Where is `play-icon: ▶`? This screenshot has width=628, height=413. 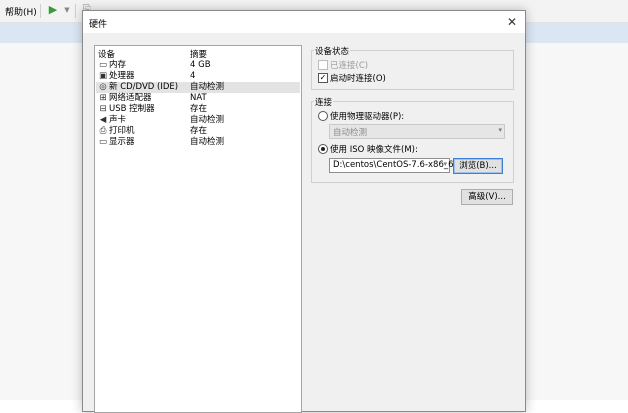
play-icon: ▶ is located at coordinates (53, 10).